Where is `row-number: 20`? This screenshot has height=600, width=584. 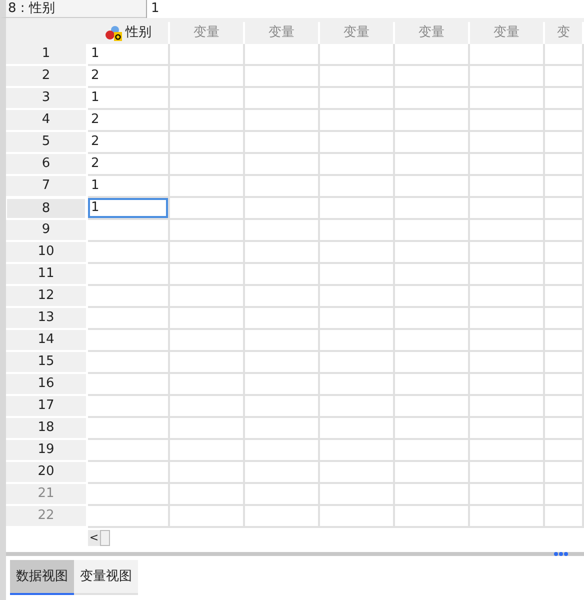 row-number: 20 is located at coordinates (46, 473).